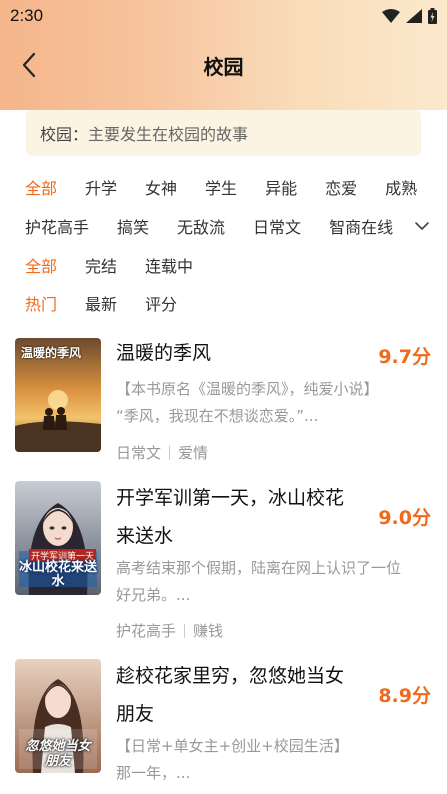  What do you see at coordinates (161, 303) in the screenshot?
I see `sort-option: 评分` at bounding box center [161, 303].